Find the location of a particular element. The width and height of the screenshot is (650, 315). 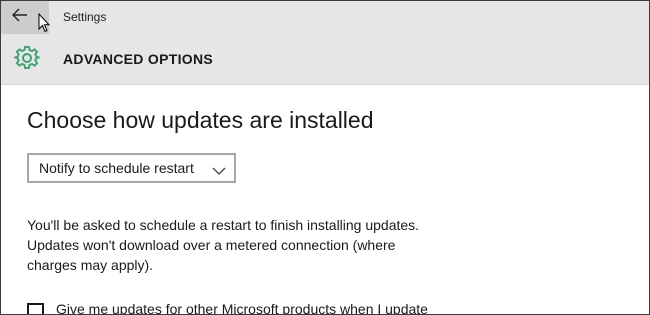

description-line: charges may apply). is located at coordinates (90, 265).